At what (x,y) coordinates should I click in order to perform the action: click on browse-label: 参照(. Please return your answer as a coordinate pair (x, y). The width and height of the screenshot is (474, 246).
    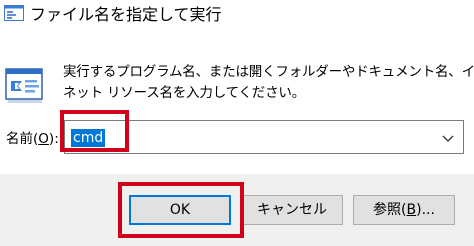
    Looking at the image, I should click on (390, 210).